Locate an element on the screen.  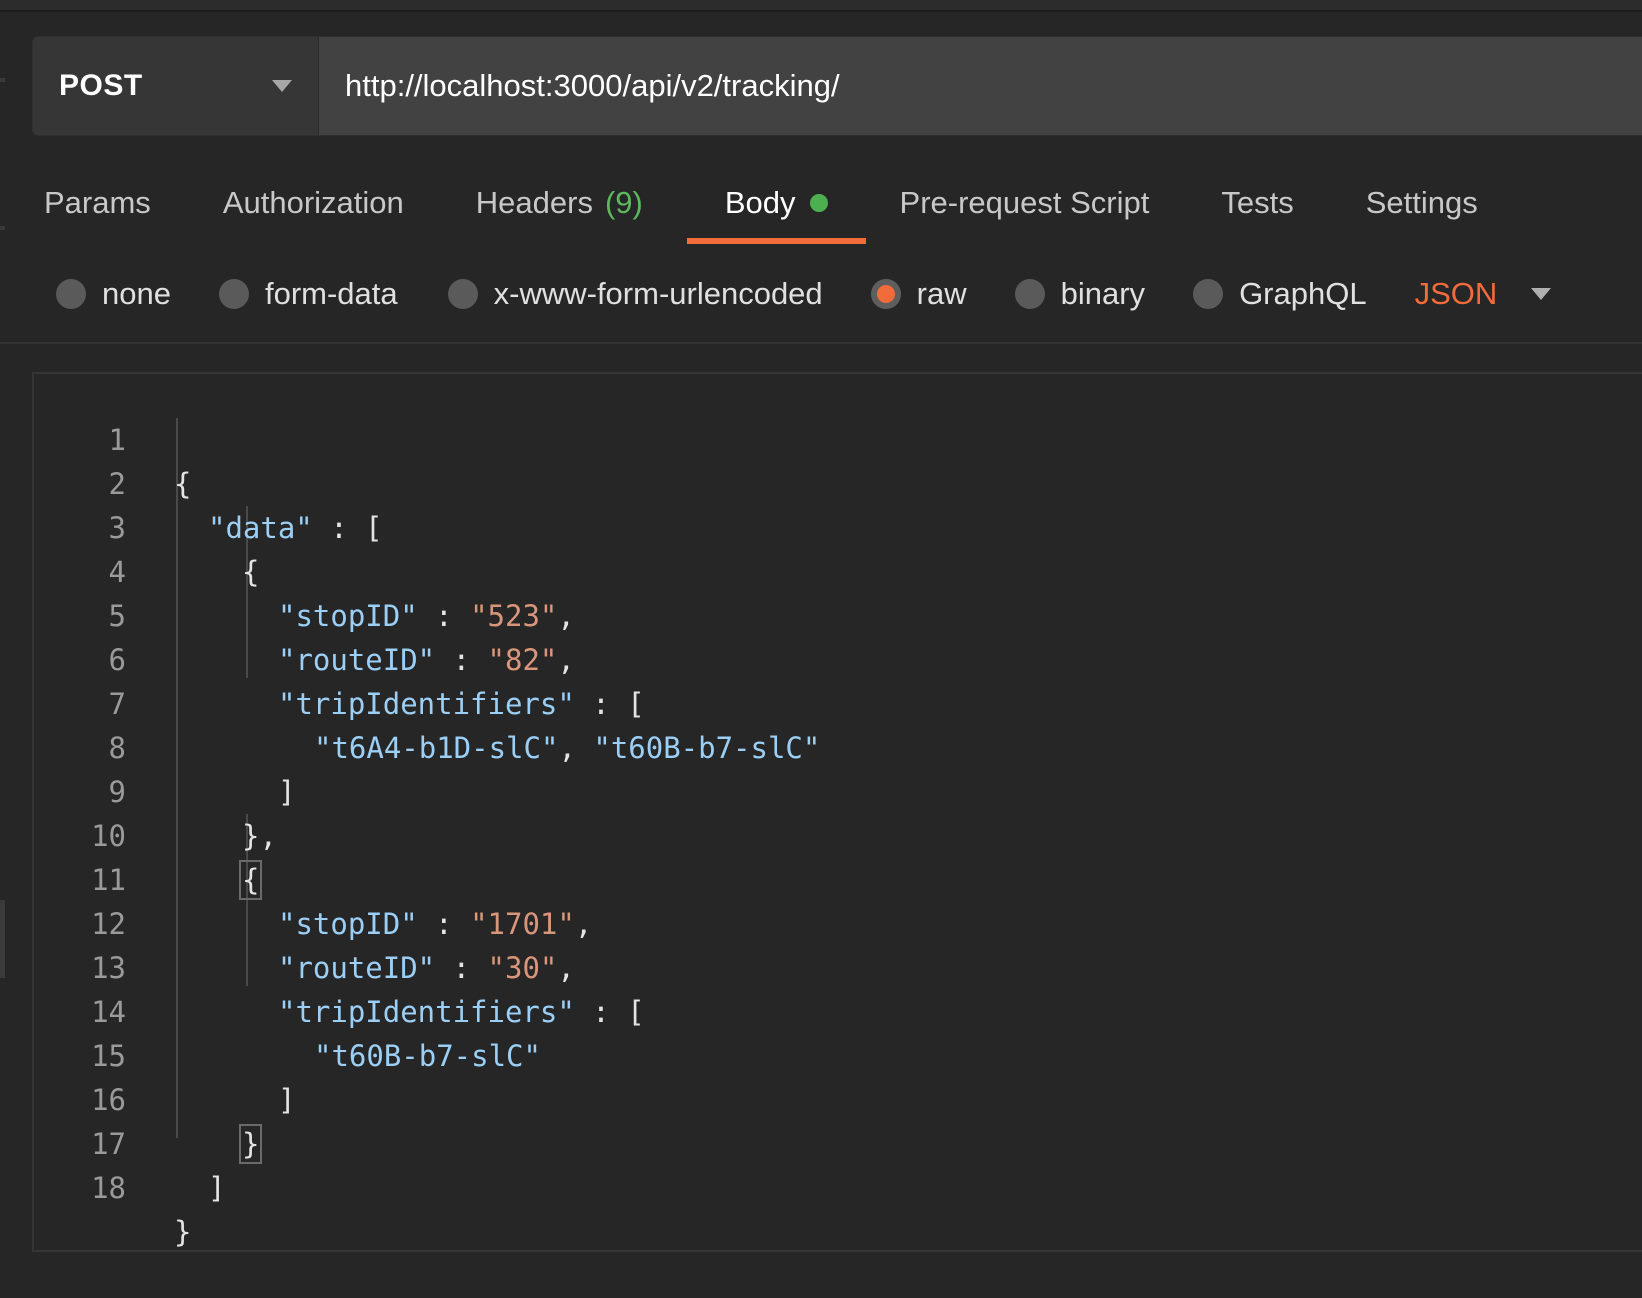
matched-bracket: { is located at coordinates (250, 880).